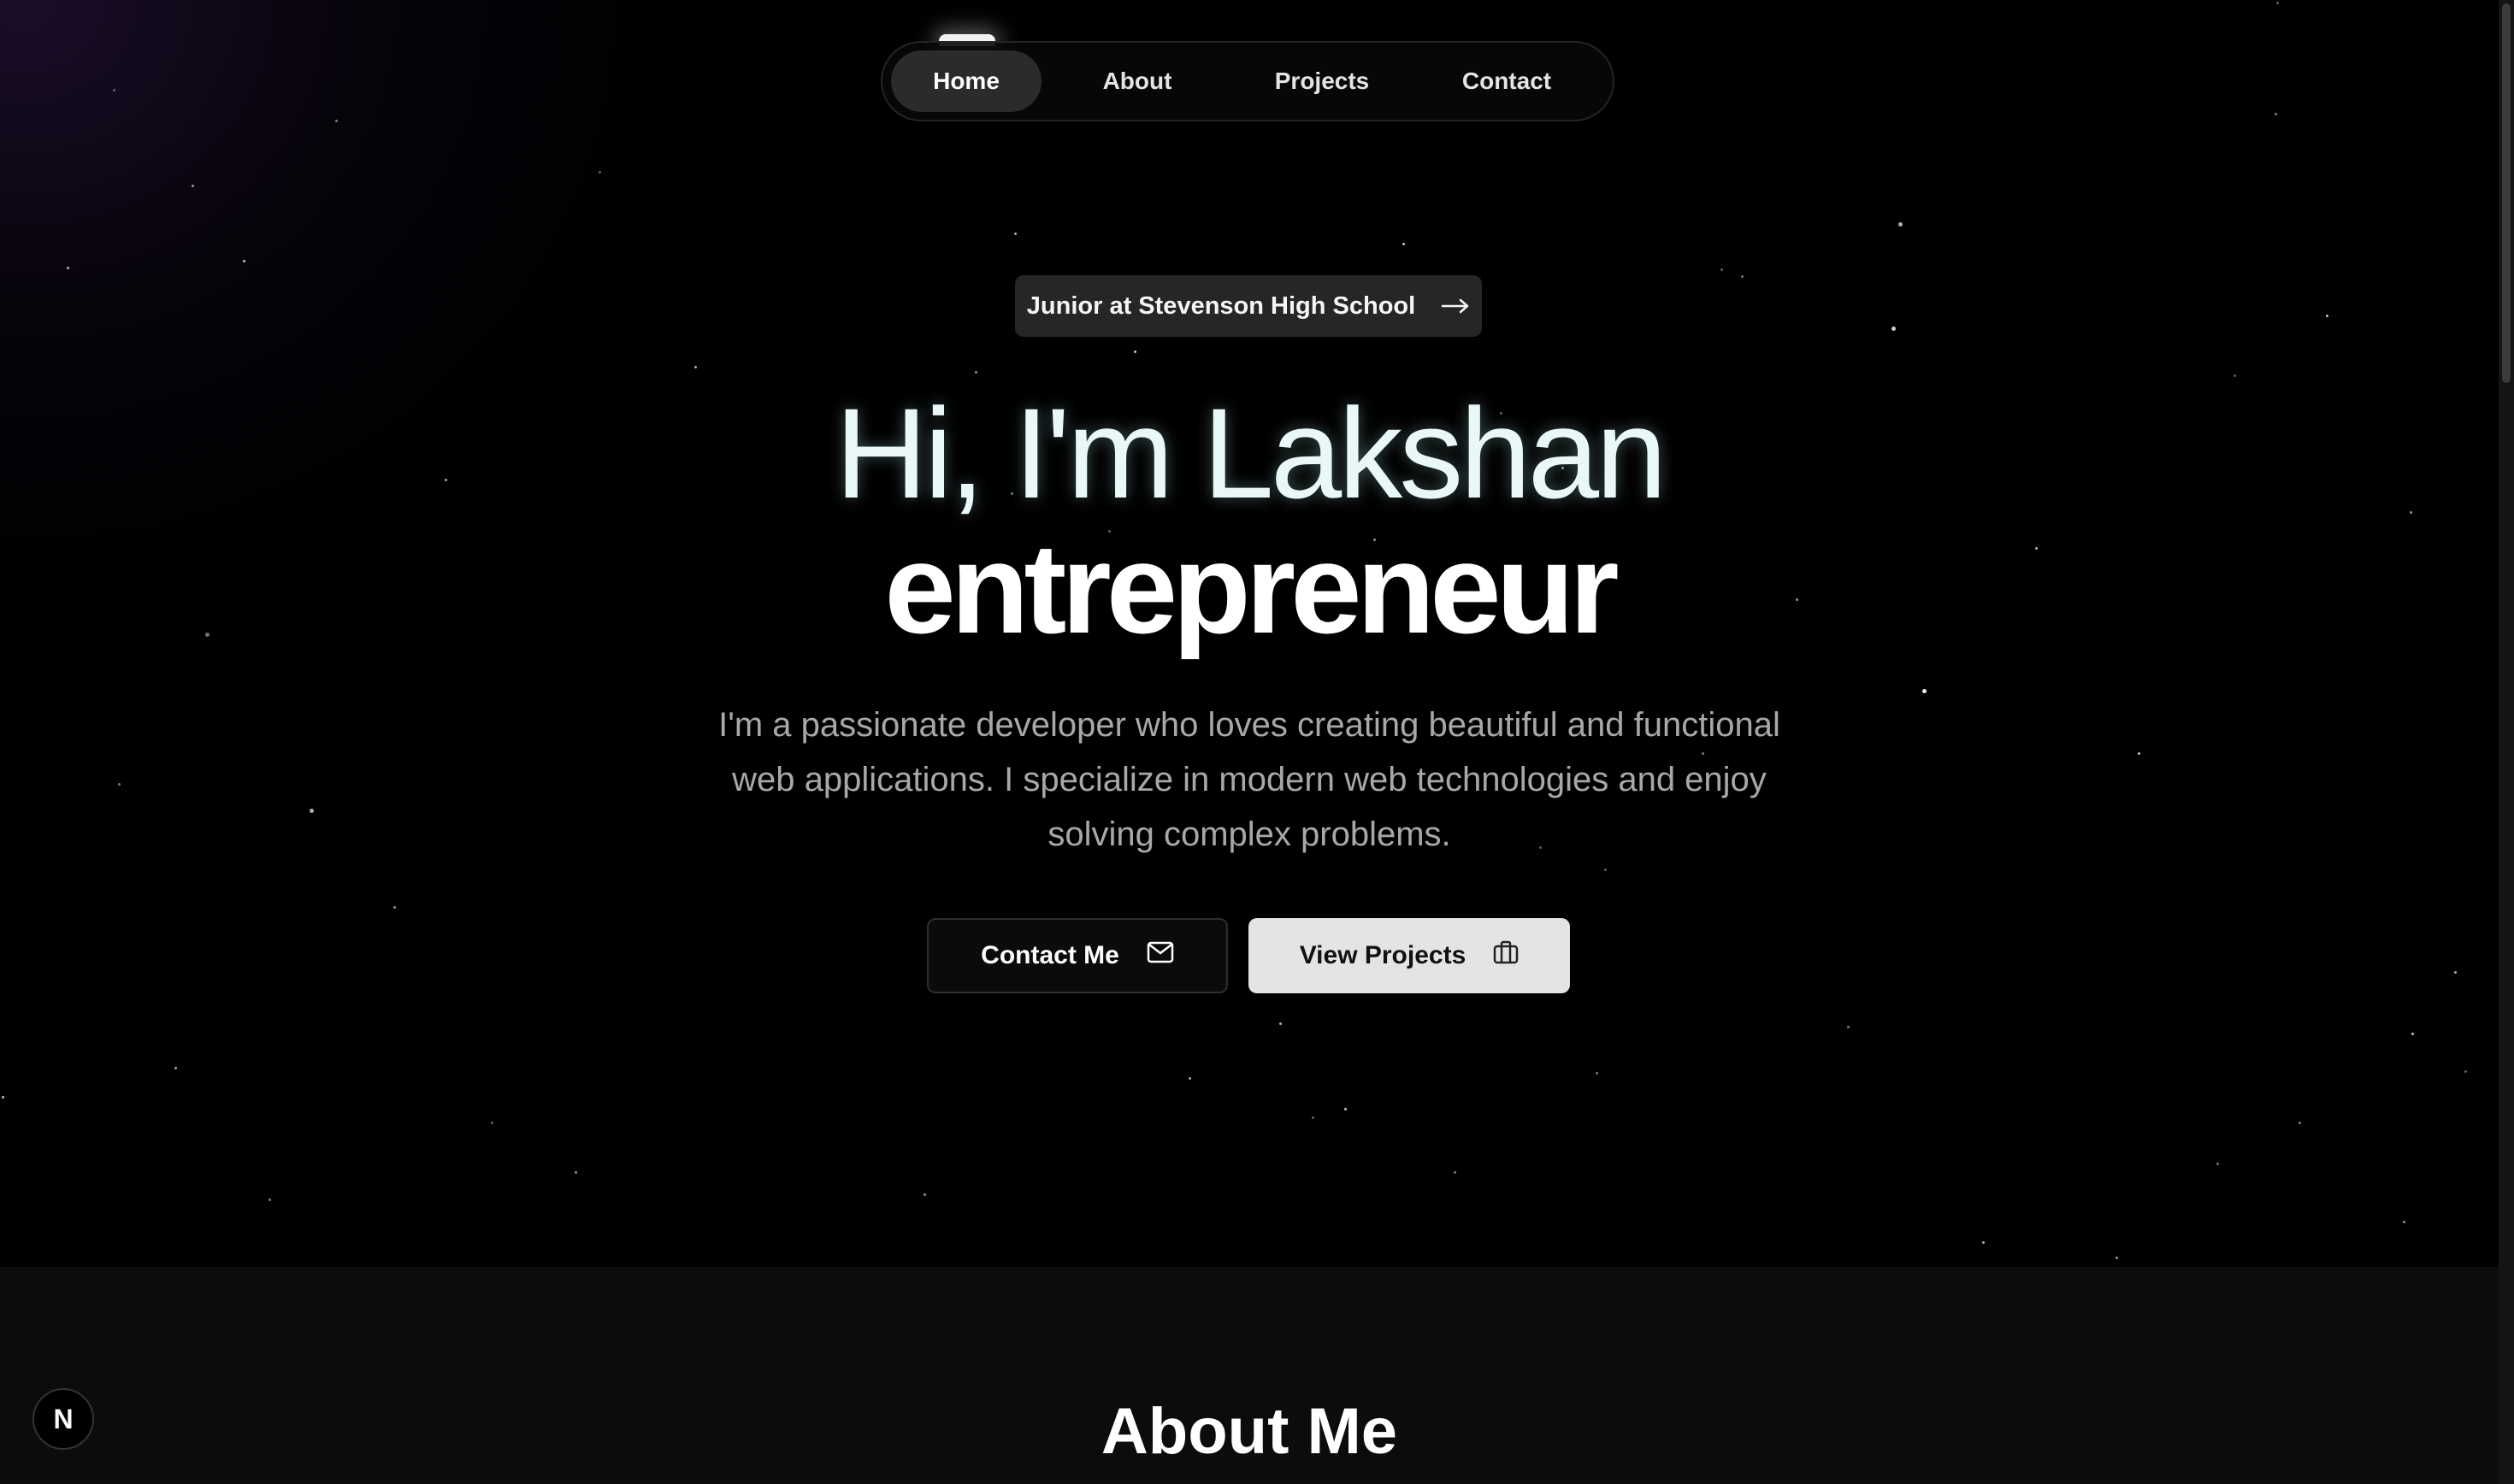  I want to click on nextjs-badge-label: N, so click(64, 1418).